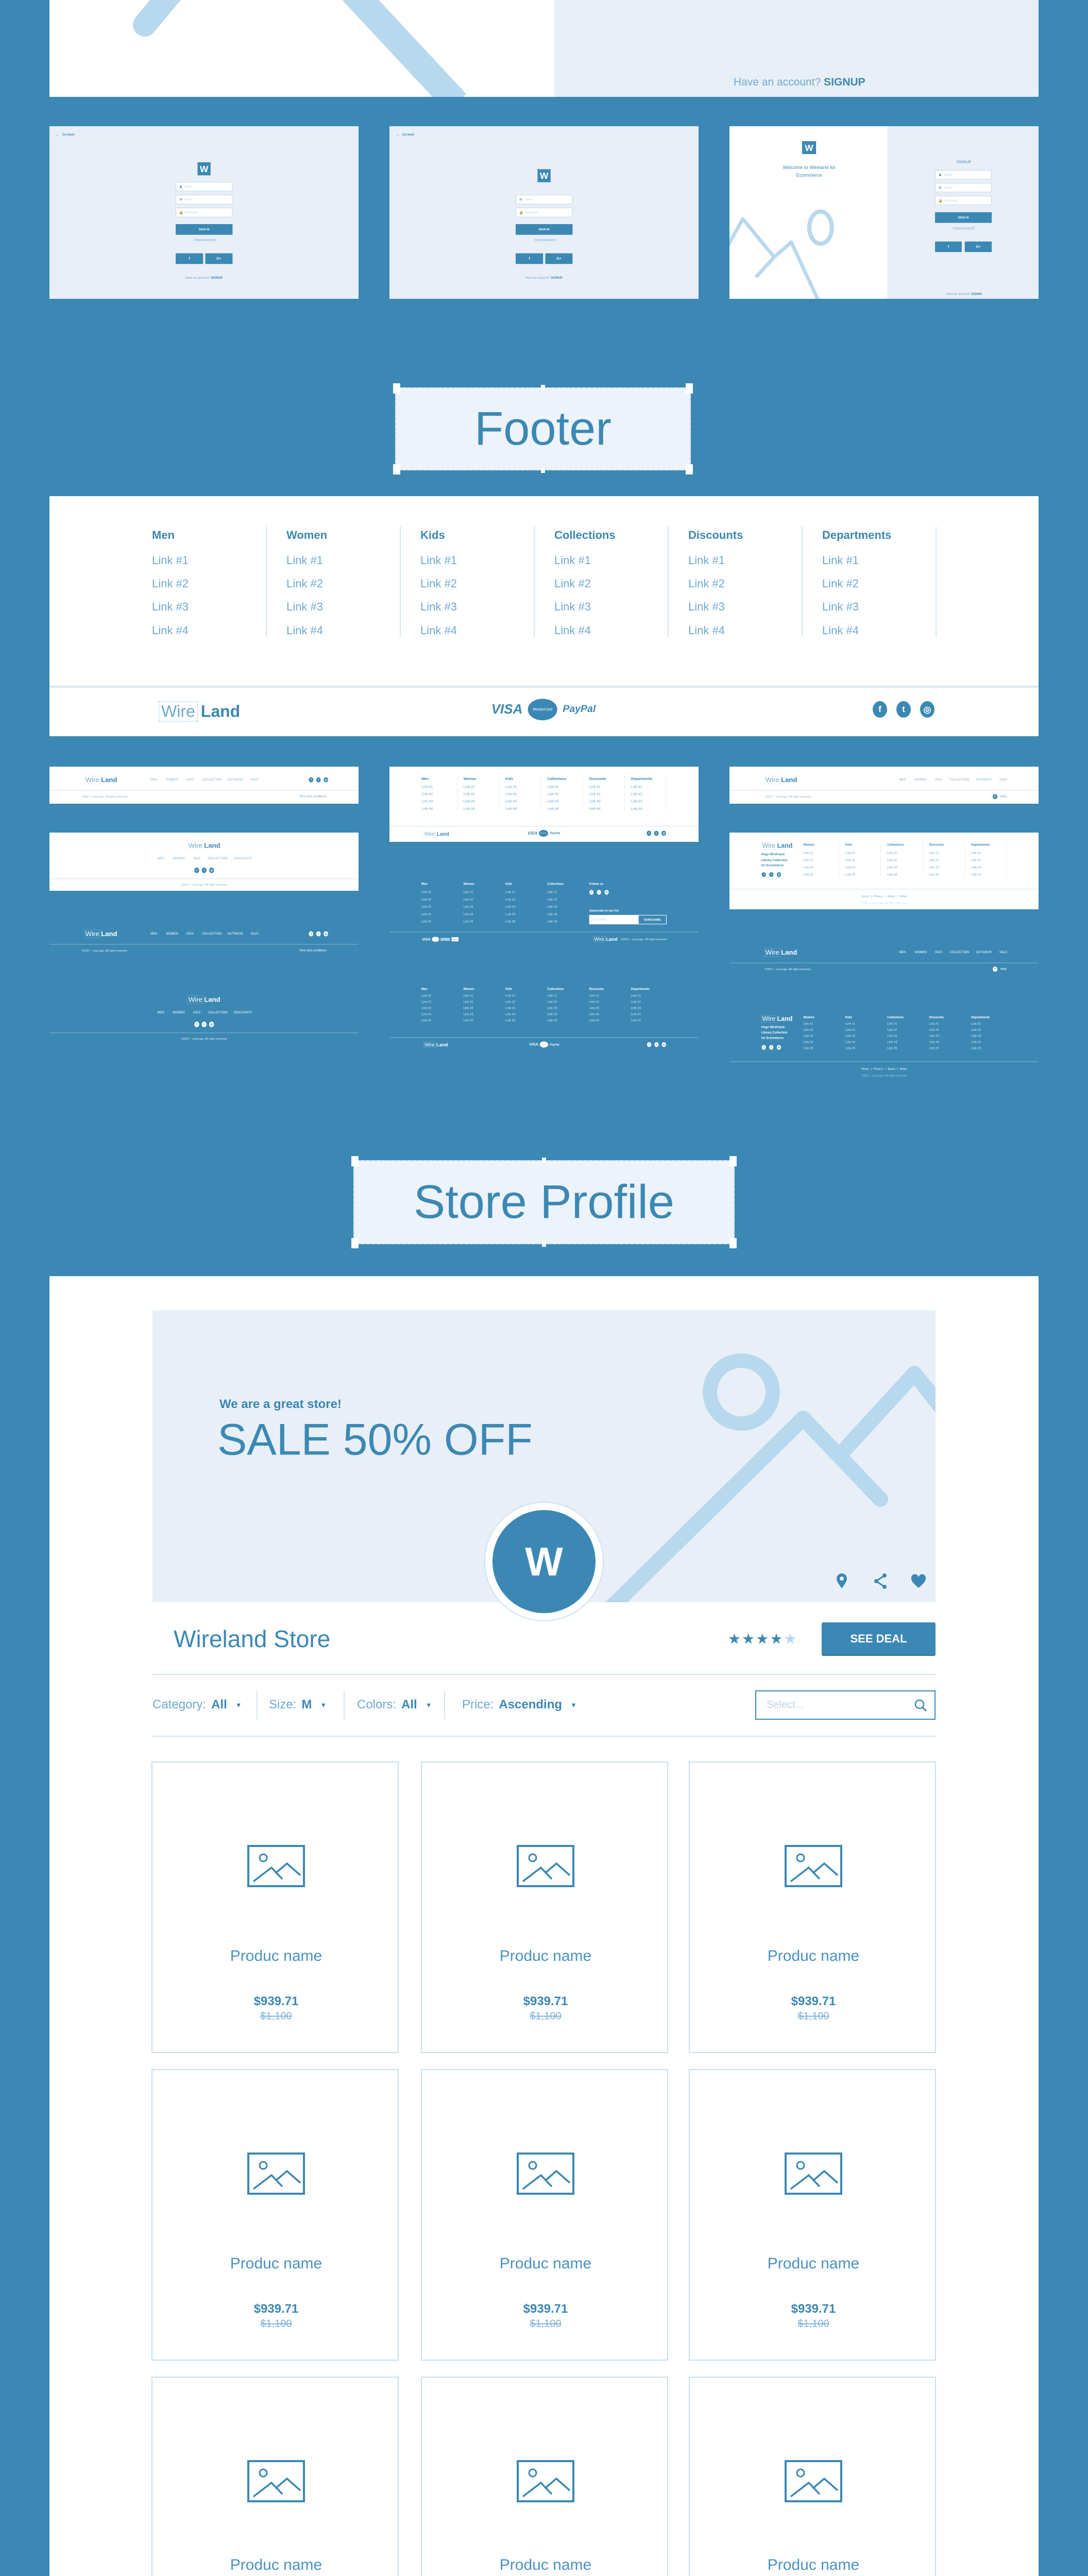 The height and width of the screenshot is (2576, 1088). Describe the element at coordinates (394, 1705) in the screenshot. I see `filter-dropdown: Colors: All ▼` at that location.